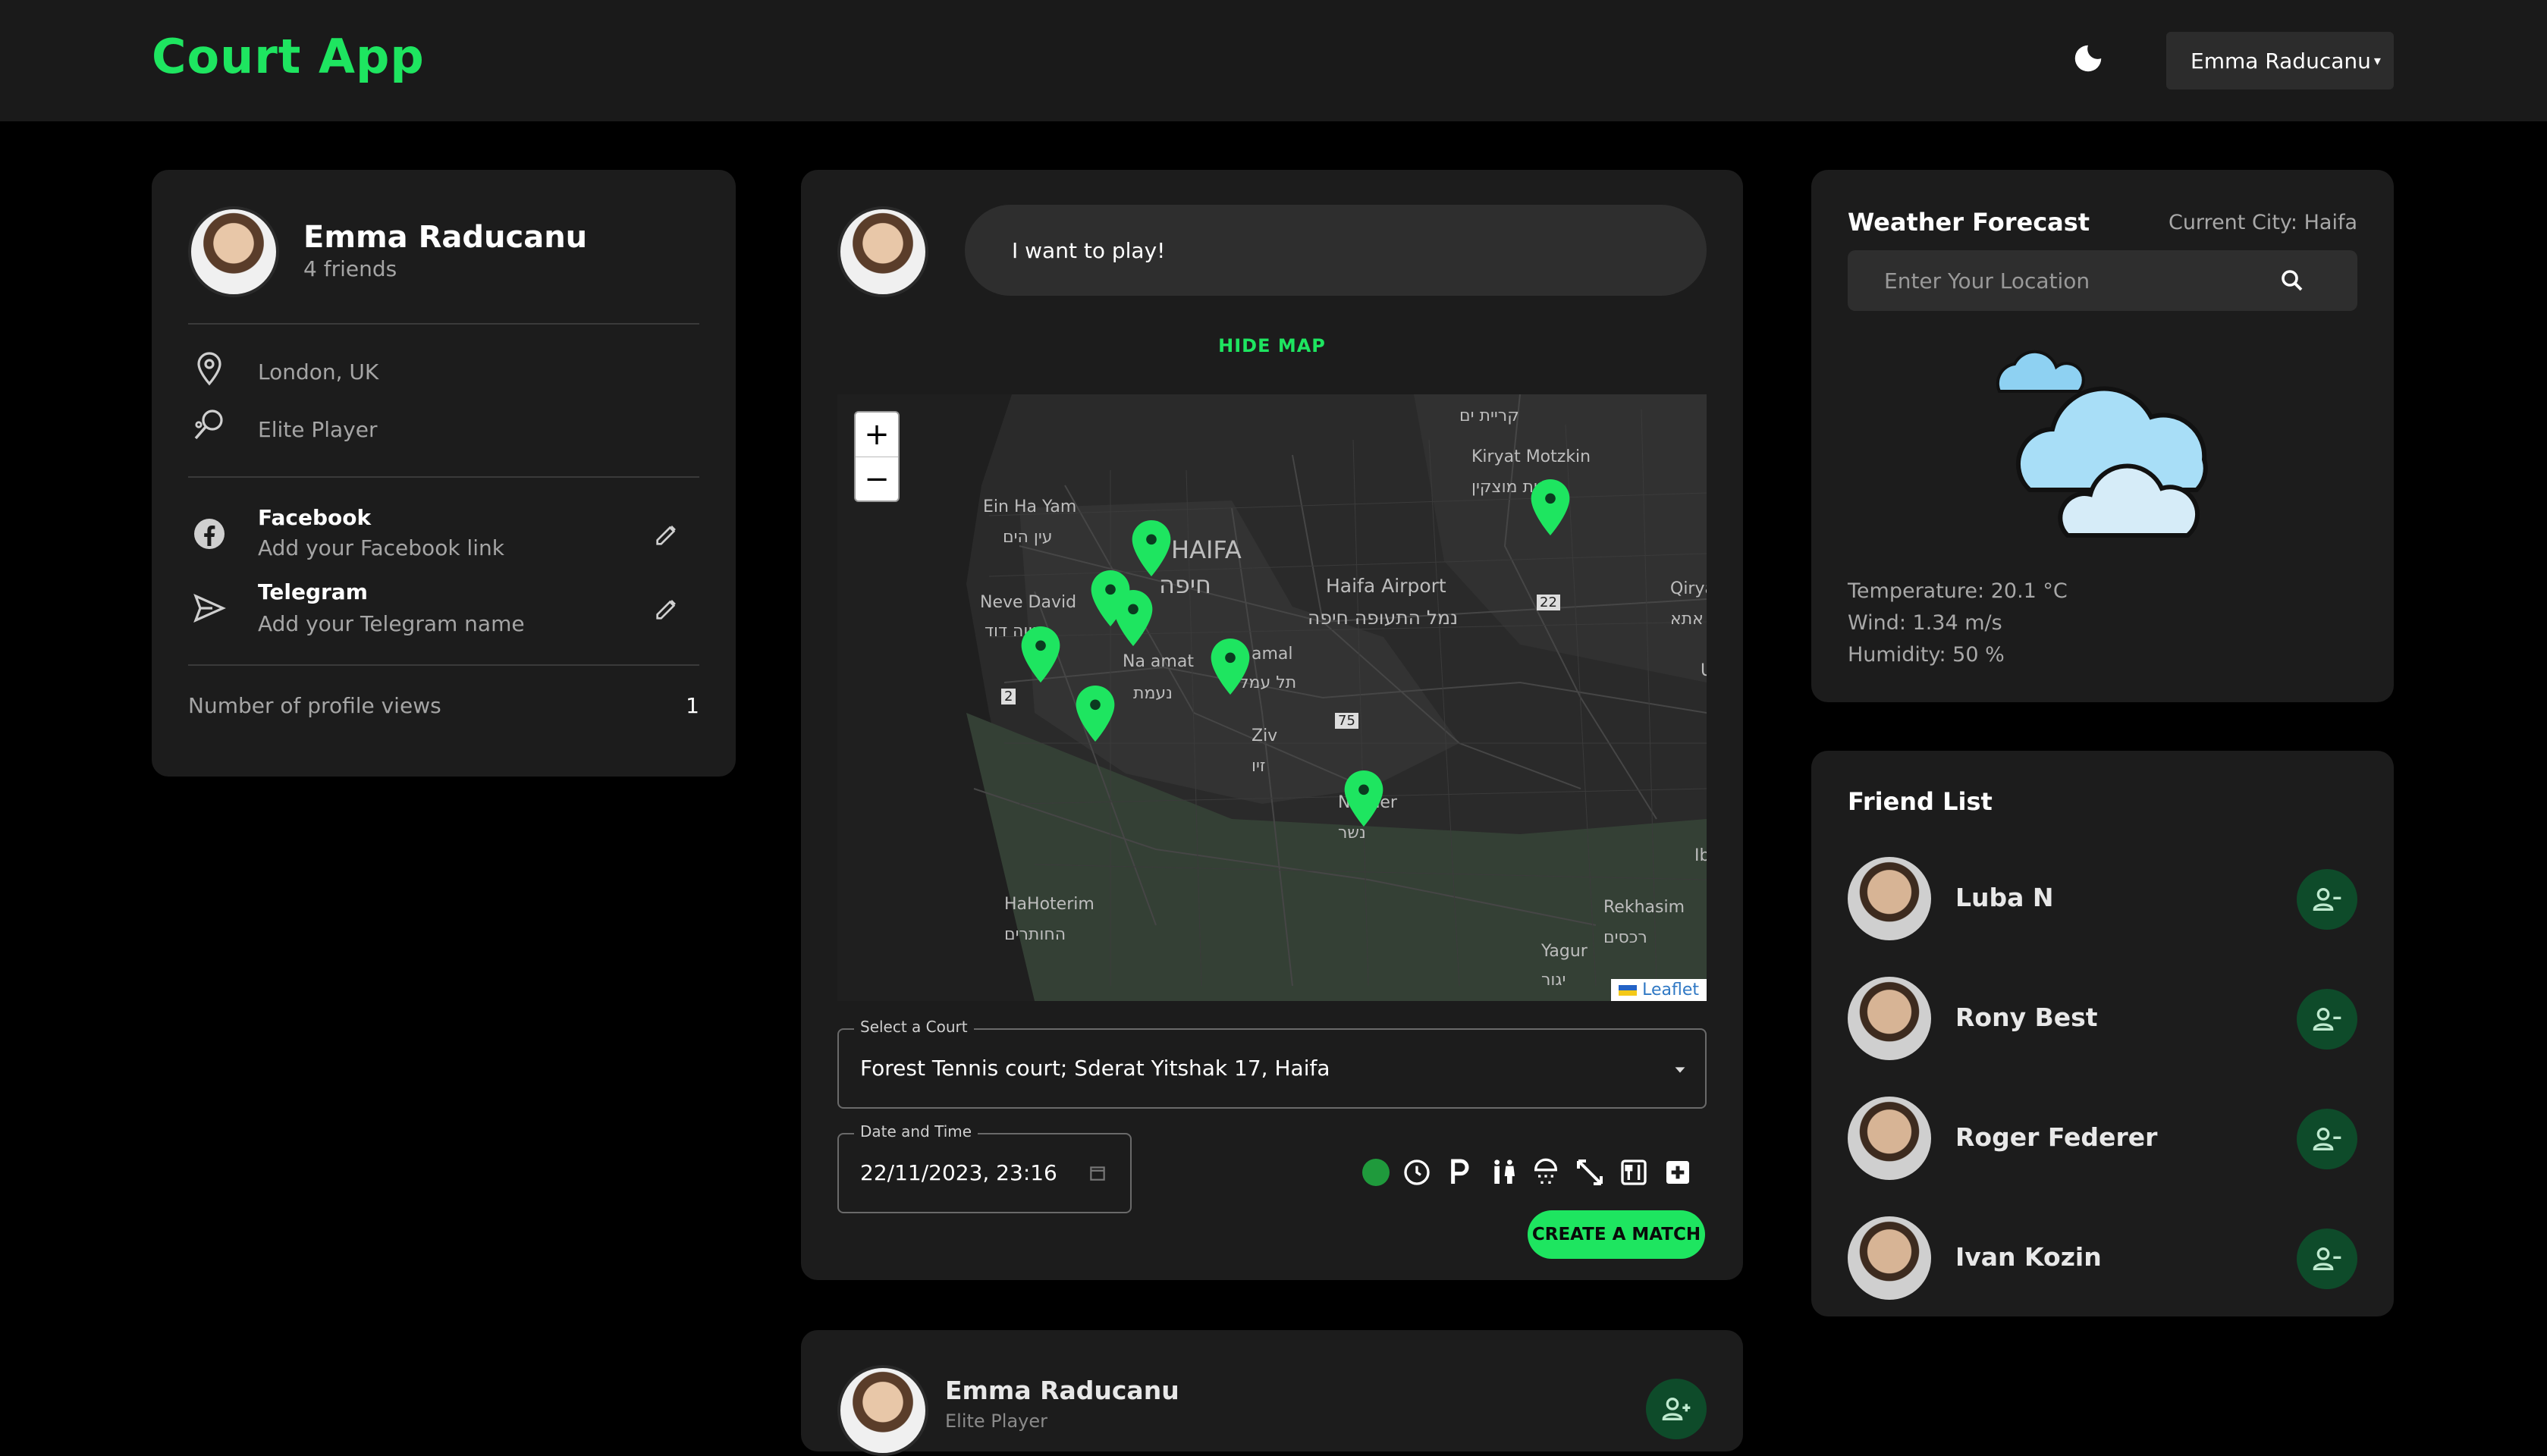 The height and width of the screenshot is (1456, 2547). I want to click on facebook-label: Facebook, so click(315, 517).